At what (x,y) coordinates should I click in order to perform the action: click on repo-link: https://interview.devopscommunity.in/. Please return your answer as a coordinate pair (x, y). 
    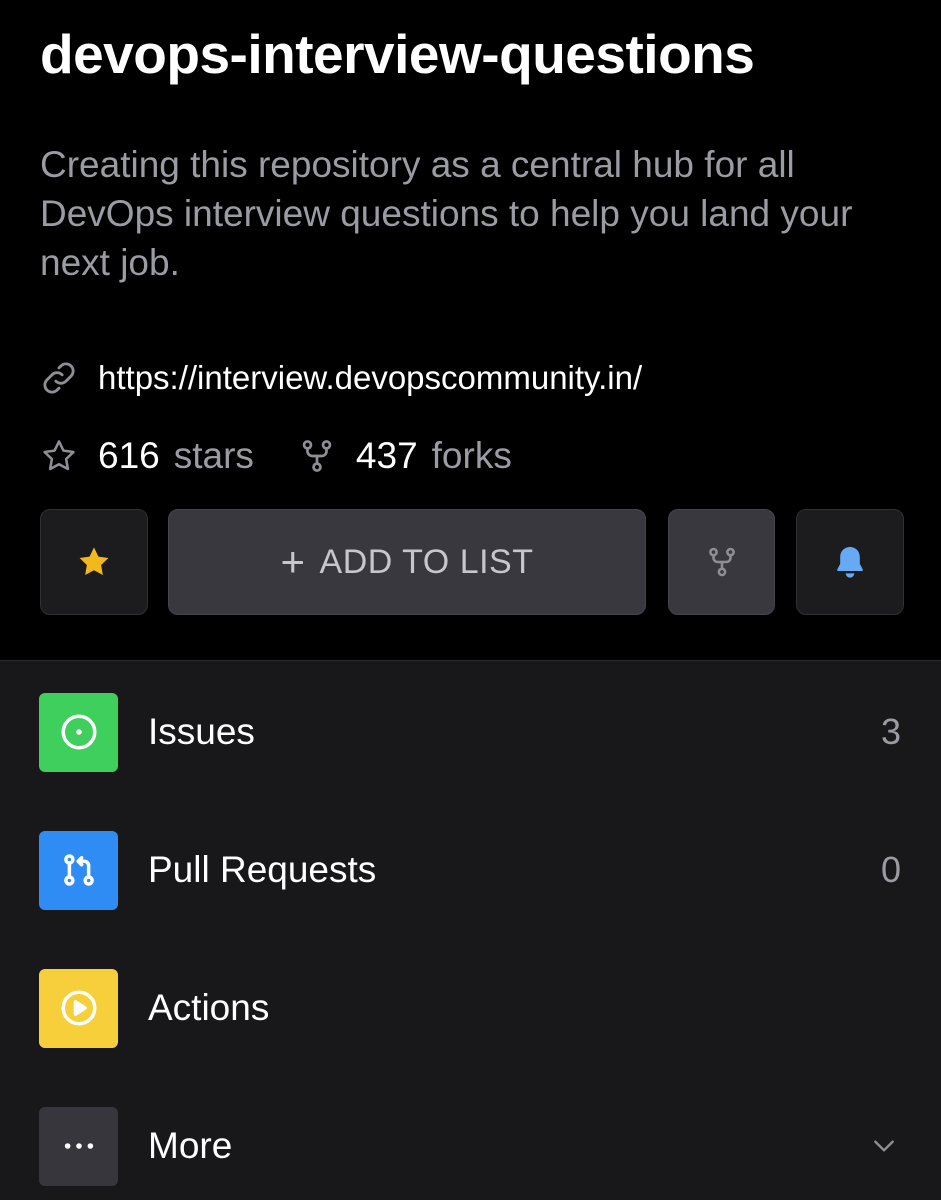
    Looking at the image, I should click on (341, 378).